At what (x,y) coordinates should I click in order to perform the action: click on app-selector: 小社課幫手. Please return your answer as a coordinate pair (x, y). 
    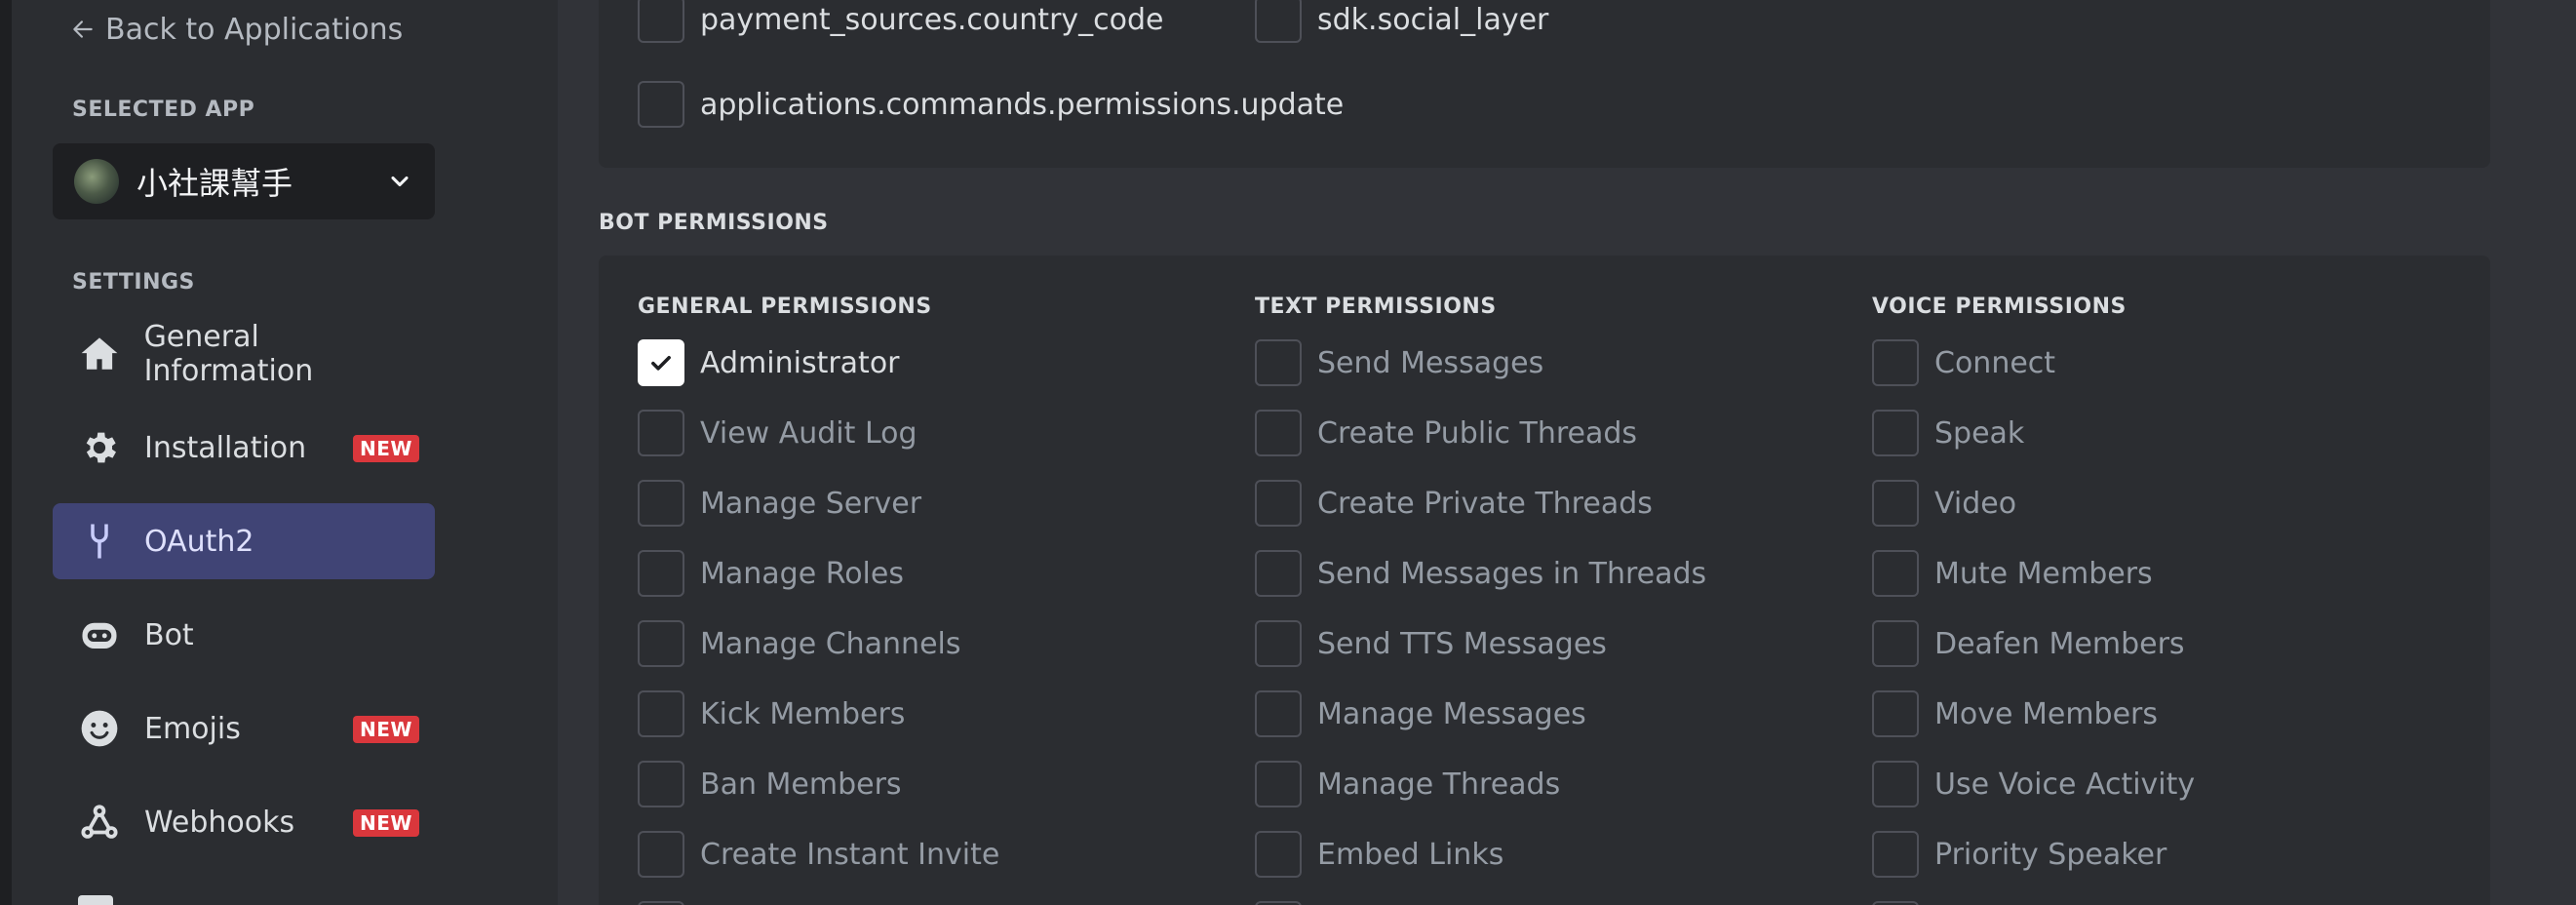
    Looking at the image, I should click on (244, 181).